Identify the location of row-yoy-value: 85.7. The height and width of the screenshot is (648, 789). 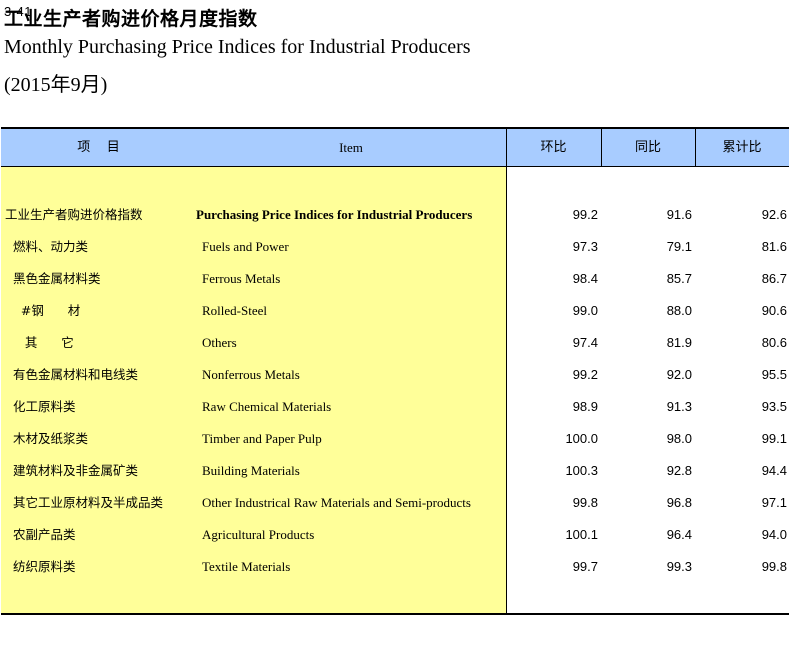
(679, 278).